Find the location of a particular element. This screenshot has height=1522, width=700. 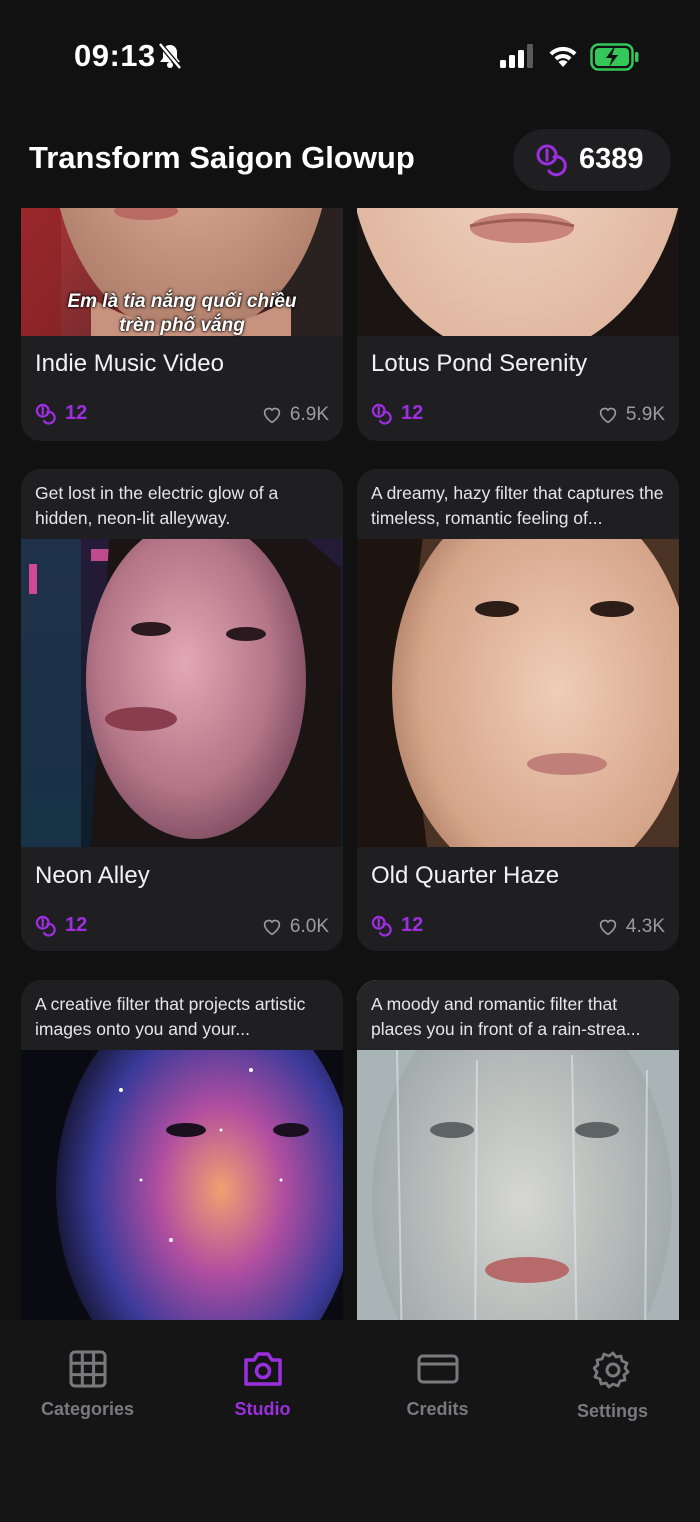

likes-count: 6.0K is located at coordinates (295, 927).